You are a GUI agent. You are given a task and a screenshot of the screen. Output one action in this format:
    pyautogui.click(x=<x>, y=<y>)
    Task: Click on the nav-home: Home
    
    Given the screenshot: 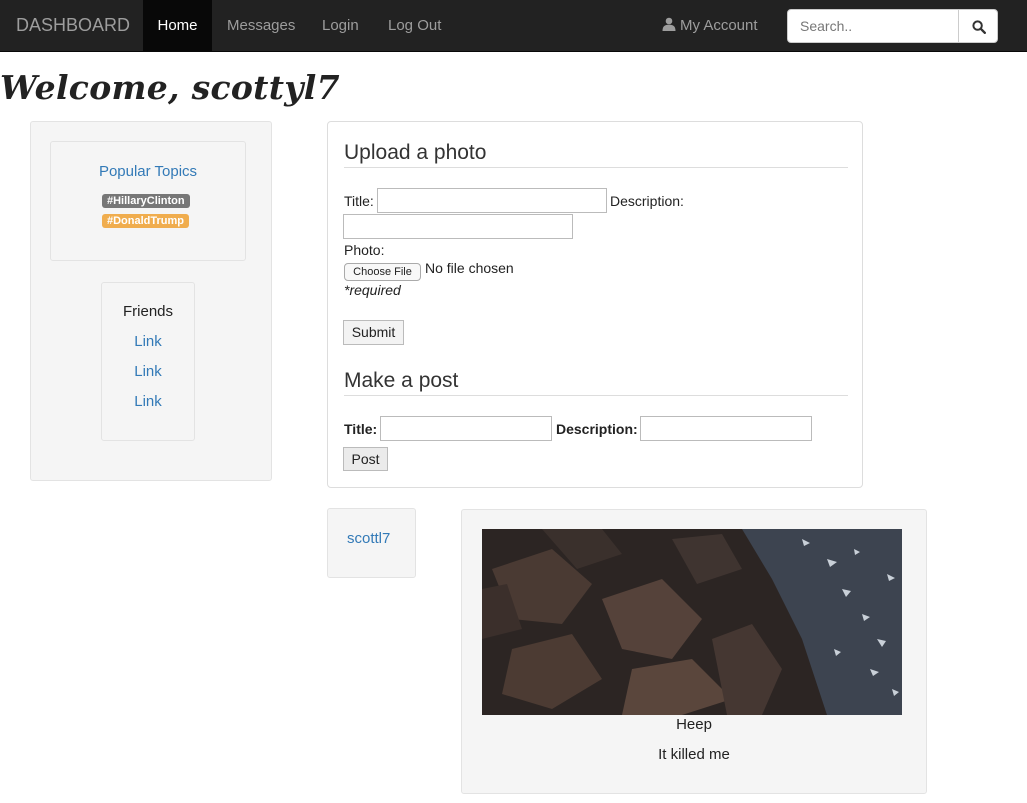 What is the action you would take?
    pyautogui.click(x=177, y=25)
    